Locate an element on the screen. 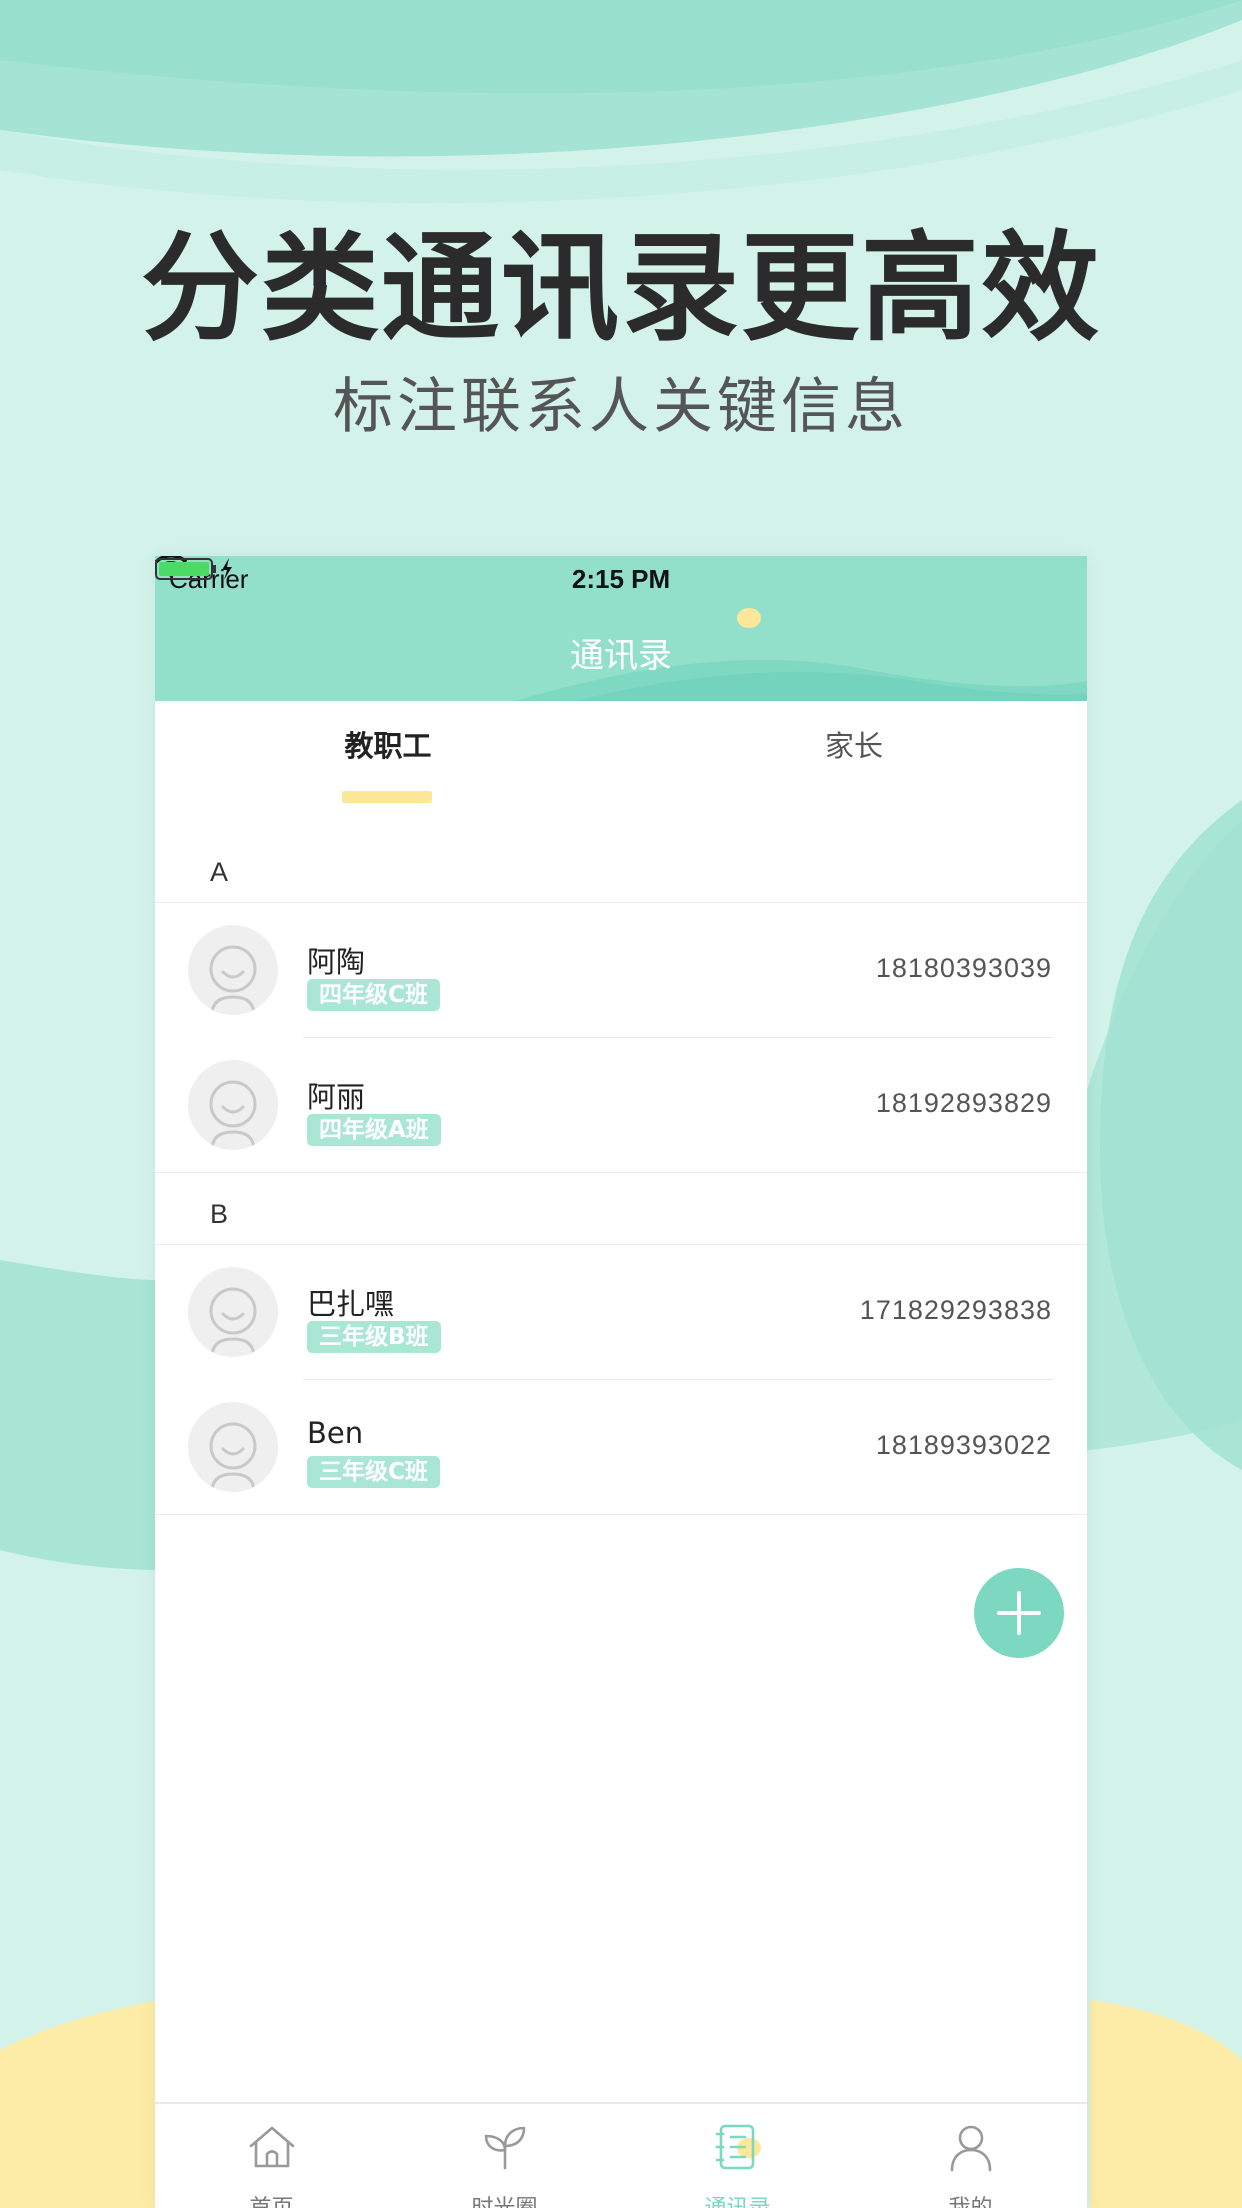  add-contact-button is located at coordinates (1019, 1613).